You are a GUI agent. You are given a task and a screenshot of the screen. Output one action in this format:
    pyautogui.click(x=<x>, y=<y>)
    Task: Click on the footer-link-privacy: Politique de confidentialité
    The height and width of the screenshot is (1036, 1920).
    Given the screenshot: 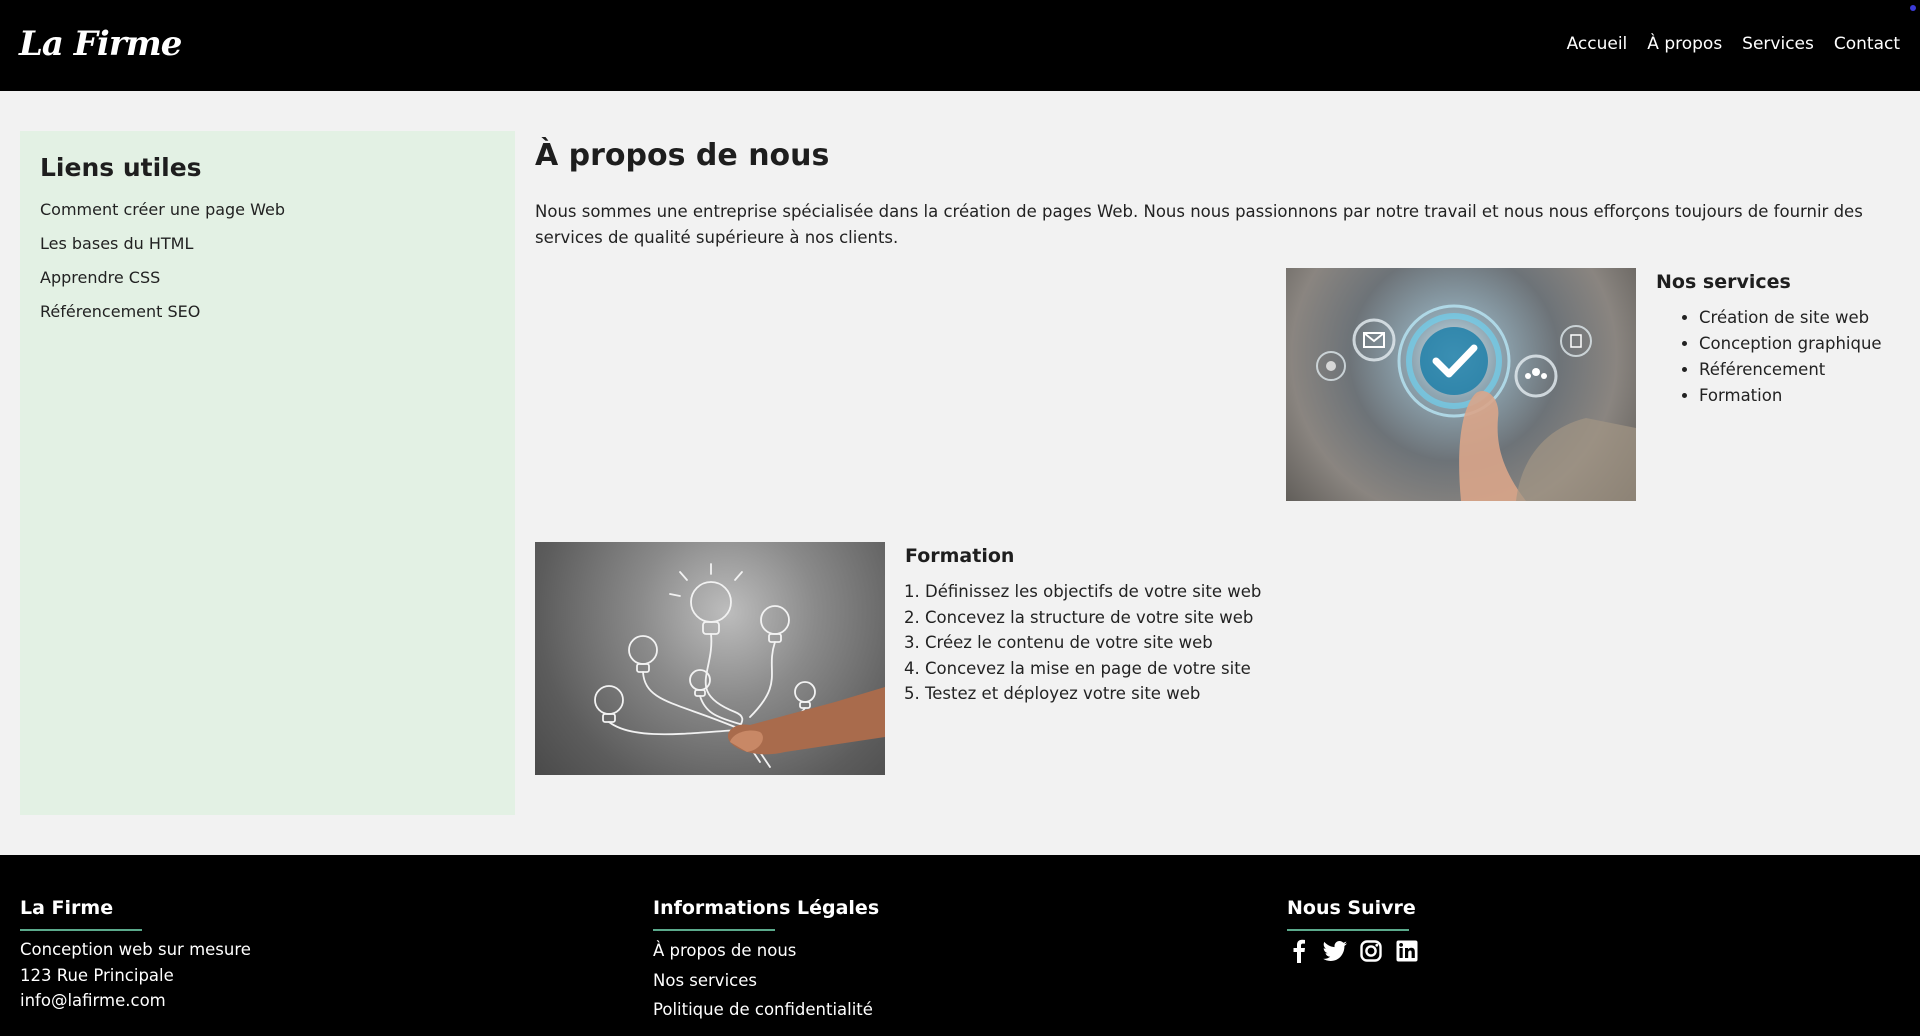 What is the action you would take?
    pyautogui.click(x=766, y=1010)
    